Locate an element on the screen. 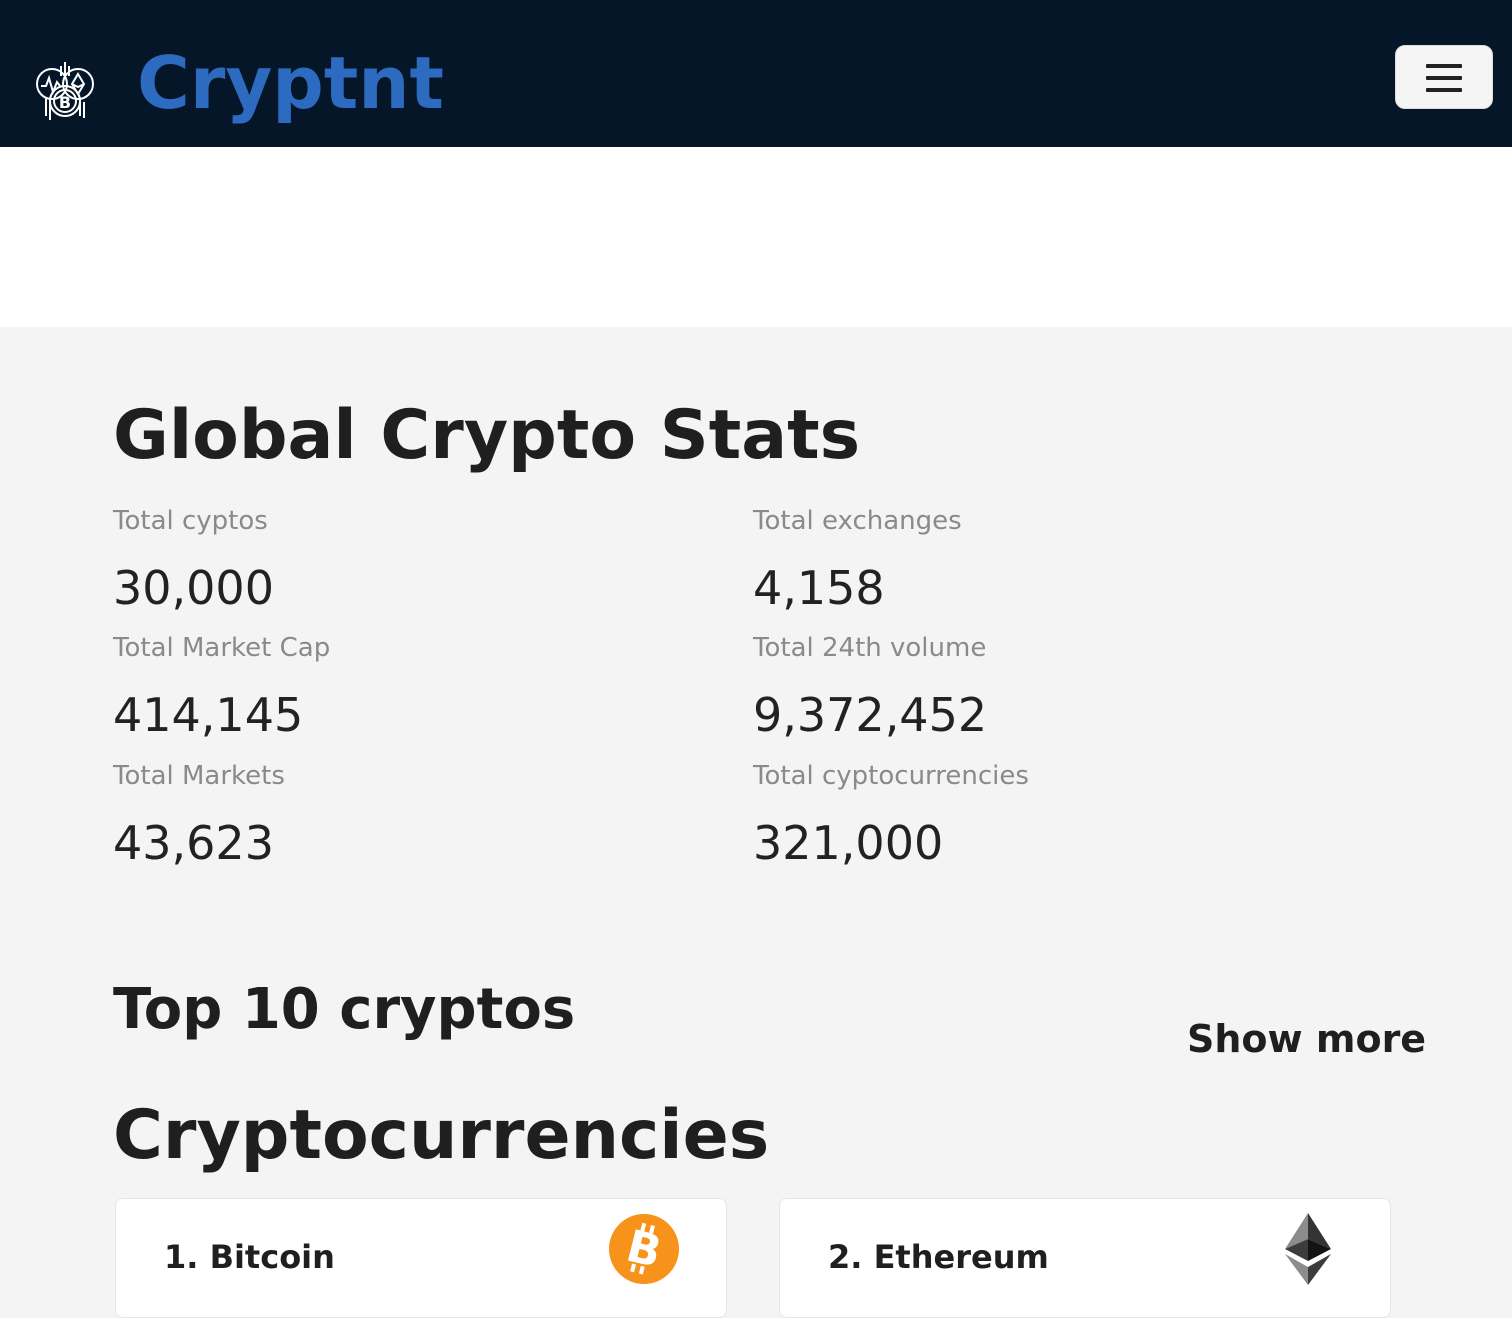 This screenshot has width=1512, height=1318. stat-value-total-market-cap: 414,145 is located at coordinates (208, 715).